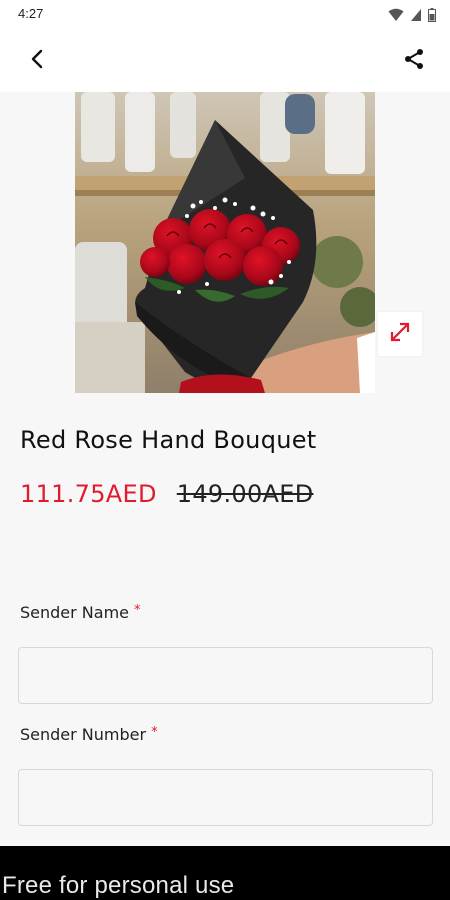  Describe the element at coordinates (416, 16) in the screenshot. I see `signal-icon` at that location.